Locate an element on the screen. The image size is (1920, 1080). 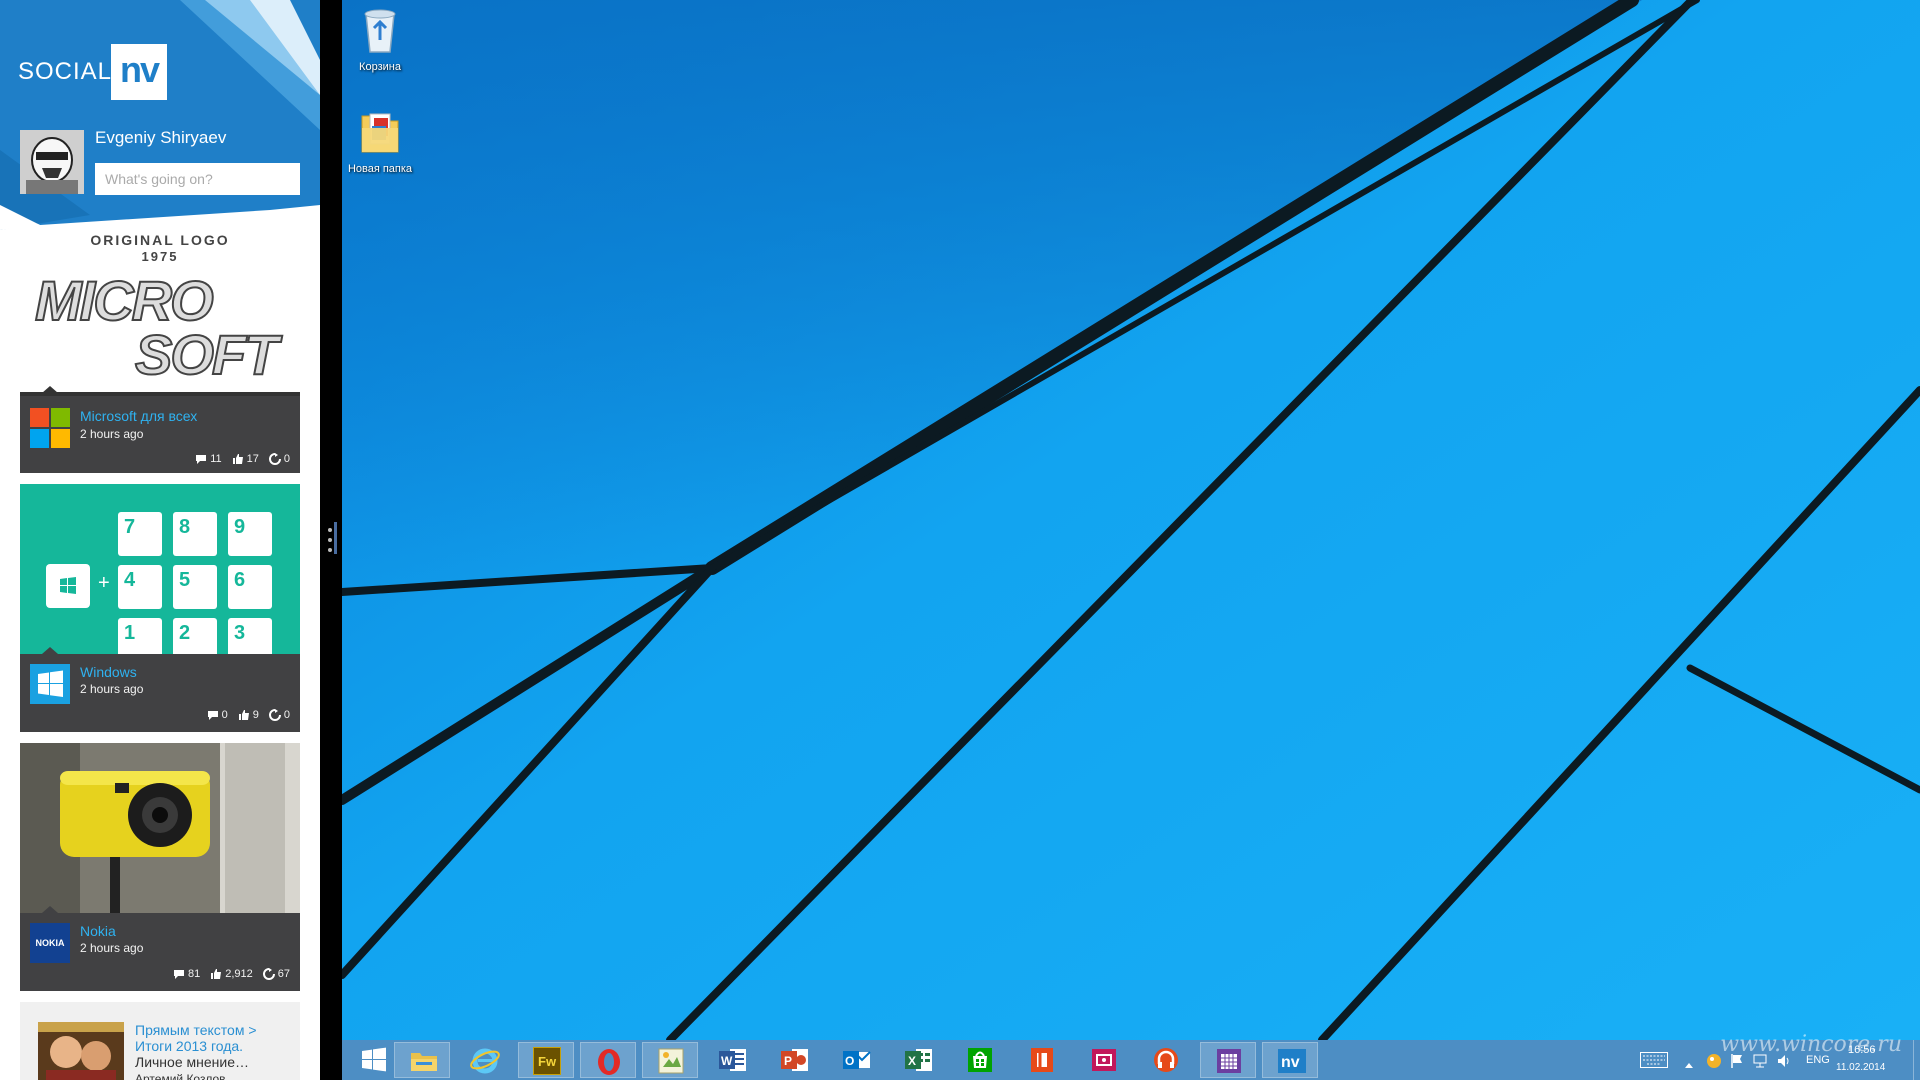
likes-value: 17 is located at coordinates (252, 459).